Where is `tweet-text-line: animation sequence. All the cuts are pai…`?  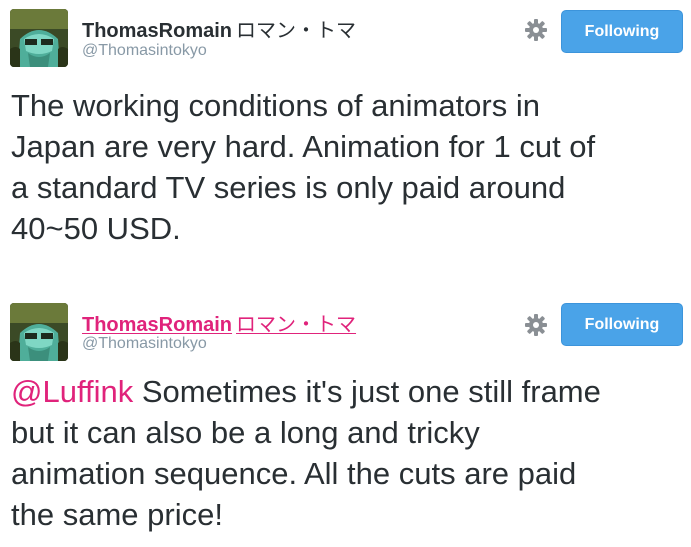
tweet-text-line: animation sequence. All the cuts are pai… is located at coordinates (294, 473).